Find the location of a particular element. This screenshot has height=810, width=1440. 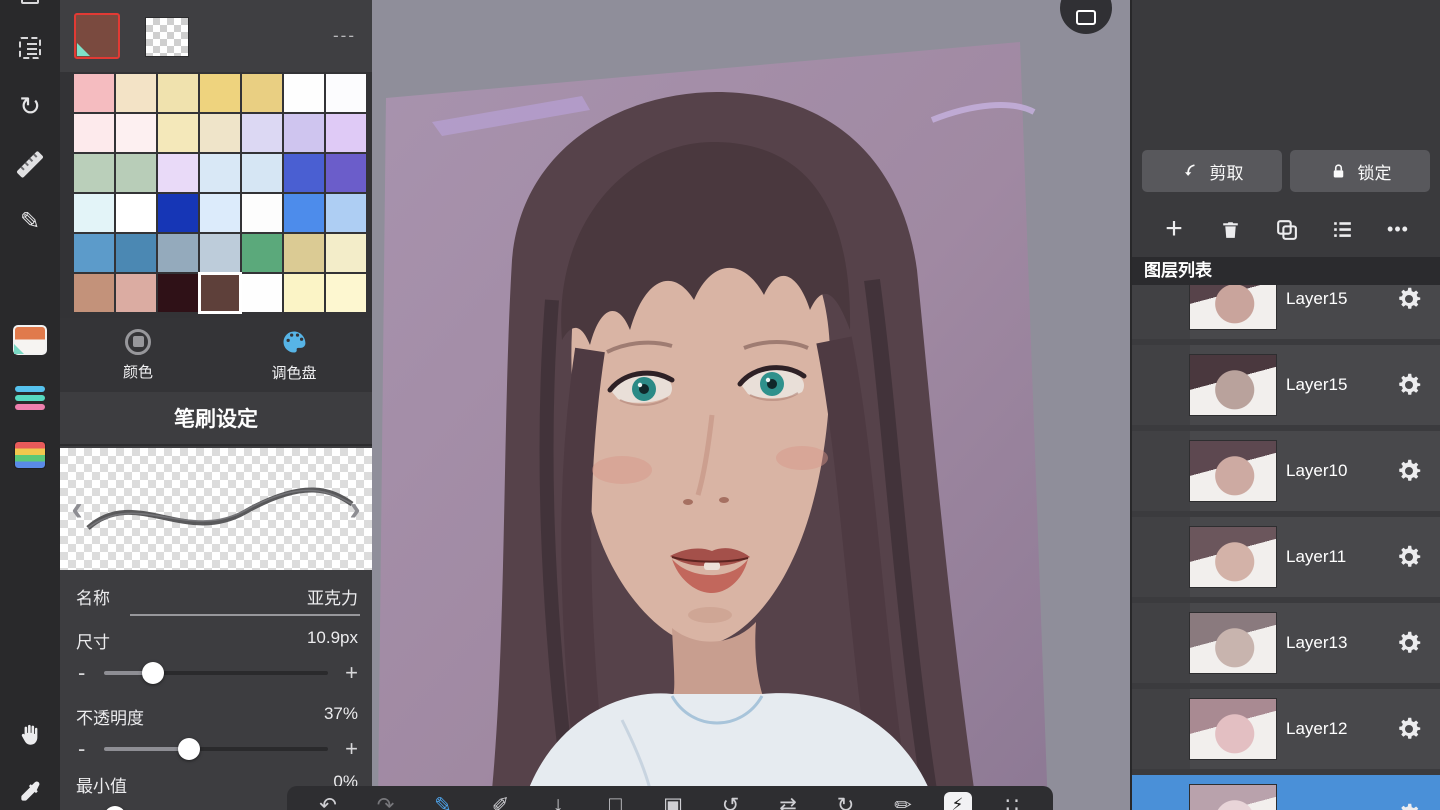

layer-list-view-button is located at coordinates (1342, 229).